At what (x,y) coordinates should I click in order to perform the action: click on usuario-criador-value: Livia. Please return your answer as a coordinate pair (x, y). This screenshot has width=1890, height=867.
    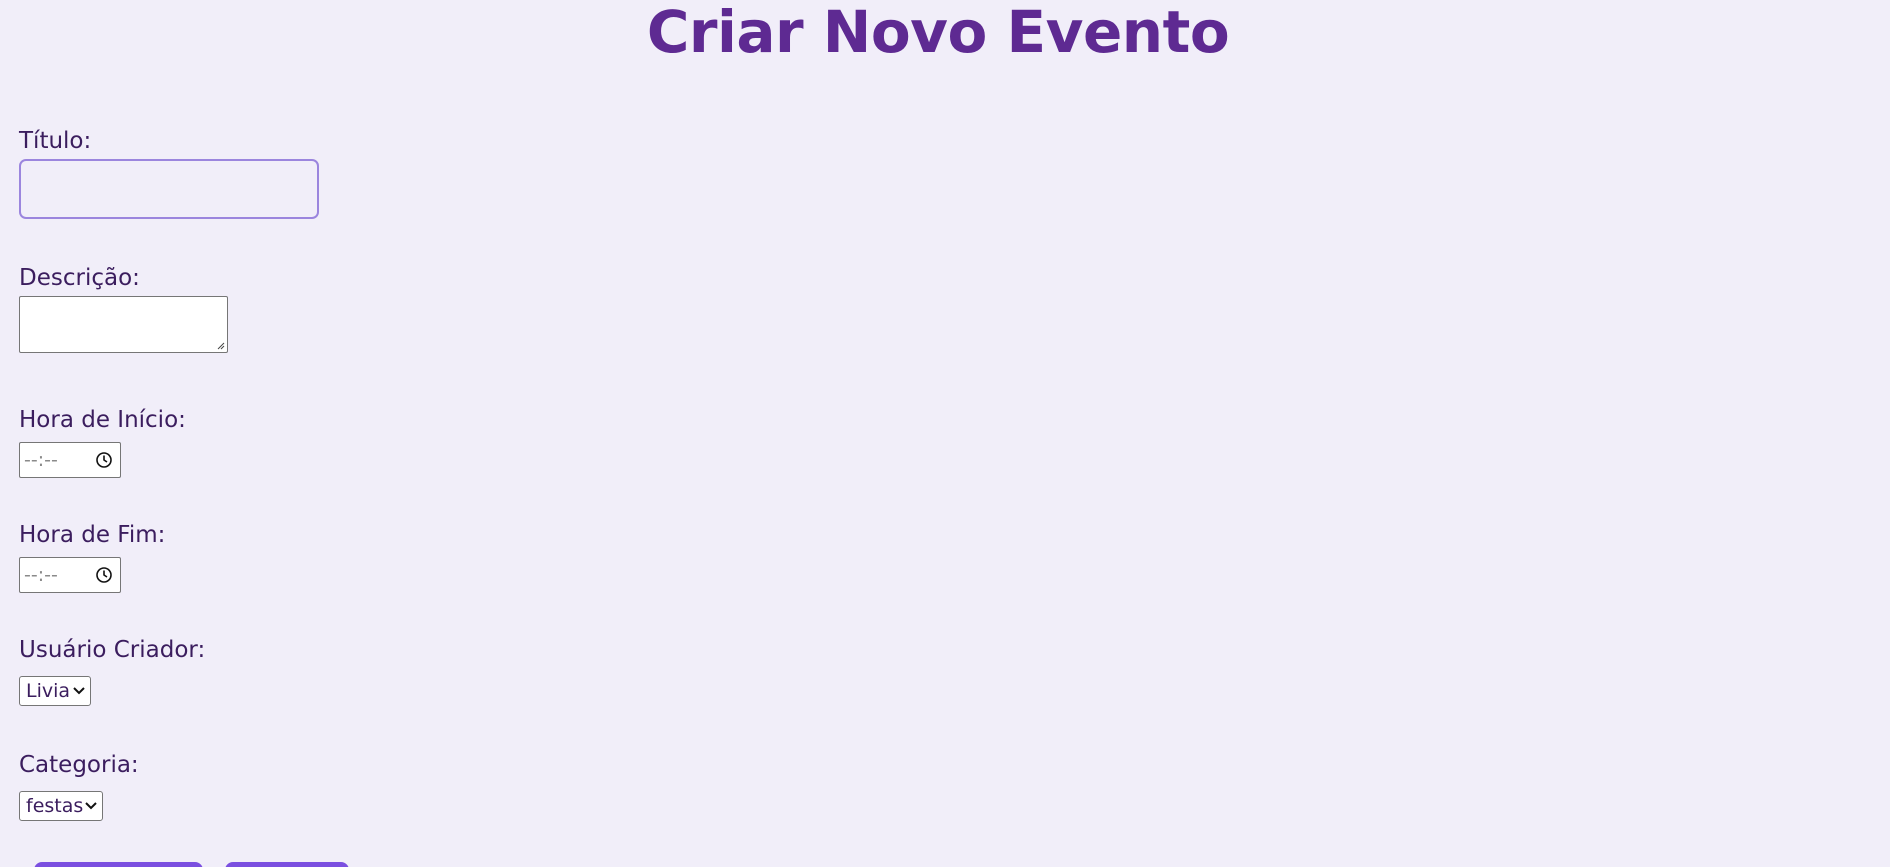
    Looking at the image, I should click on (48, 691).